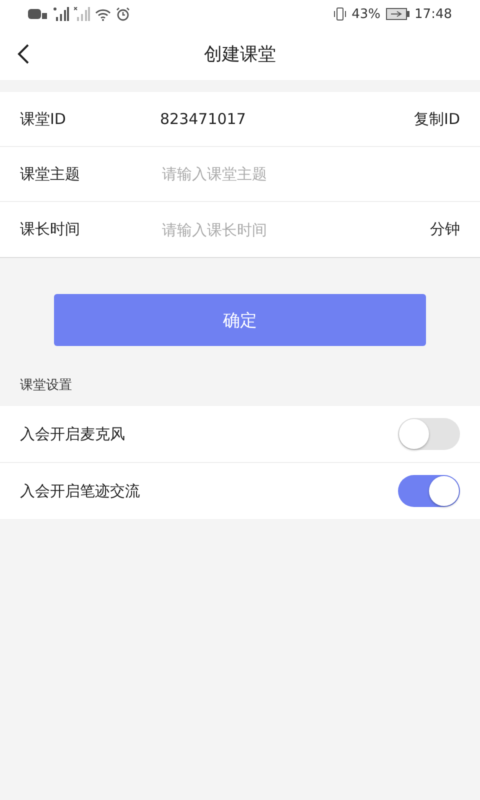 The width and height of the screenshot is (480, 800). I want to click on field-label: 课堂ID, so click(43, 119).